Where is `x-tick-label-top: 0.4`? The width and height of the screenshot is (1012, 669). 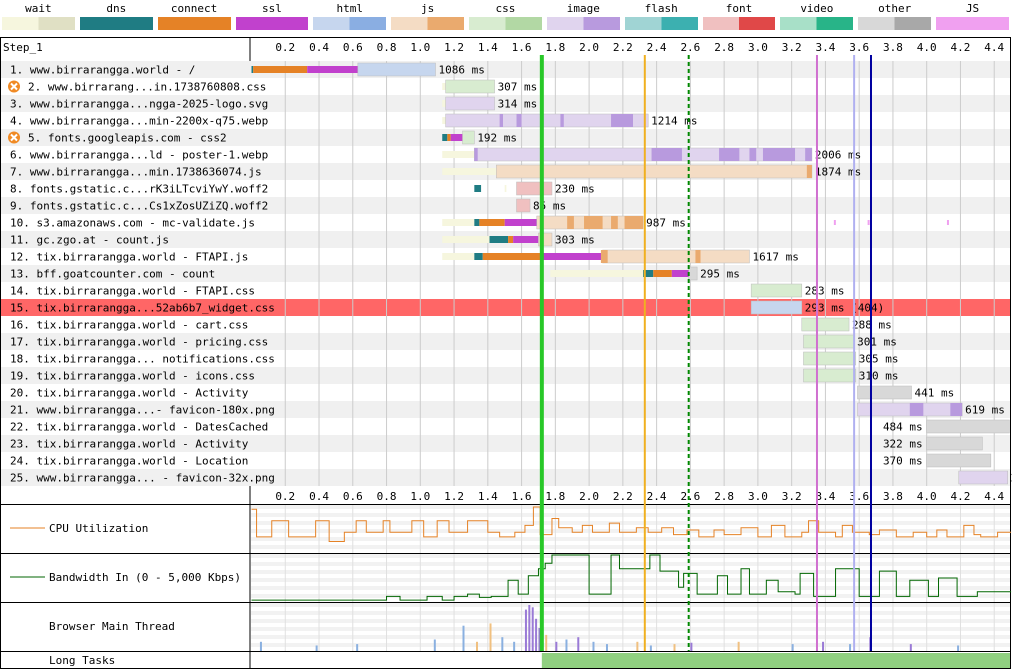
x-tick-label-top: 0.4 is located at coordinates (319, 47).